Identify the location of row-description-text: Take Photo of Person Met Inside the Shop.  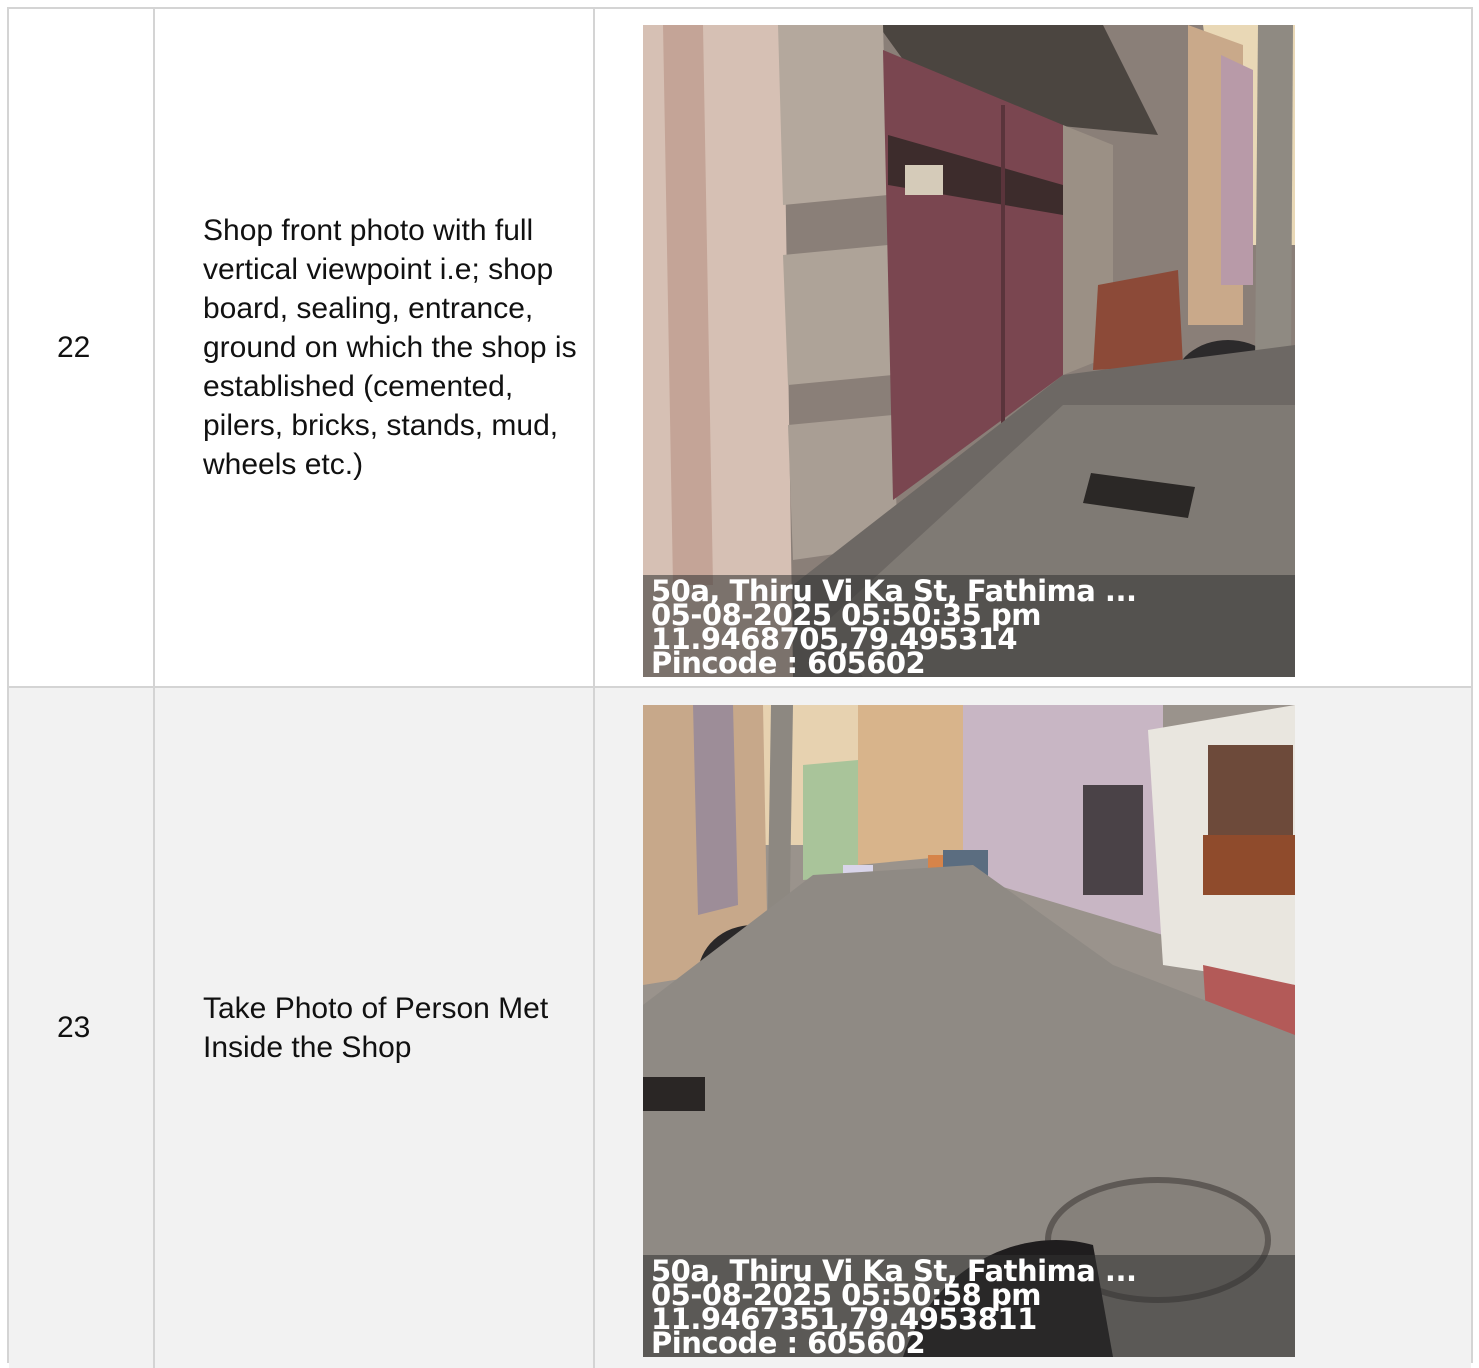
(376, 1028).